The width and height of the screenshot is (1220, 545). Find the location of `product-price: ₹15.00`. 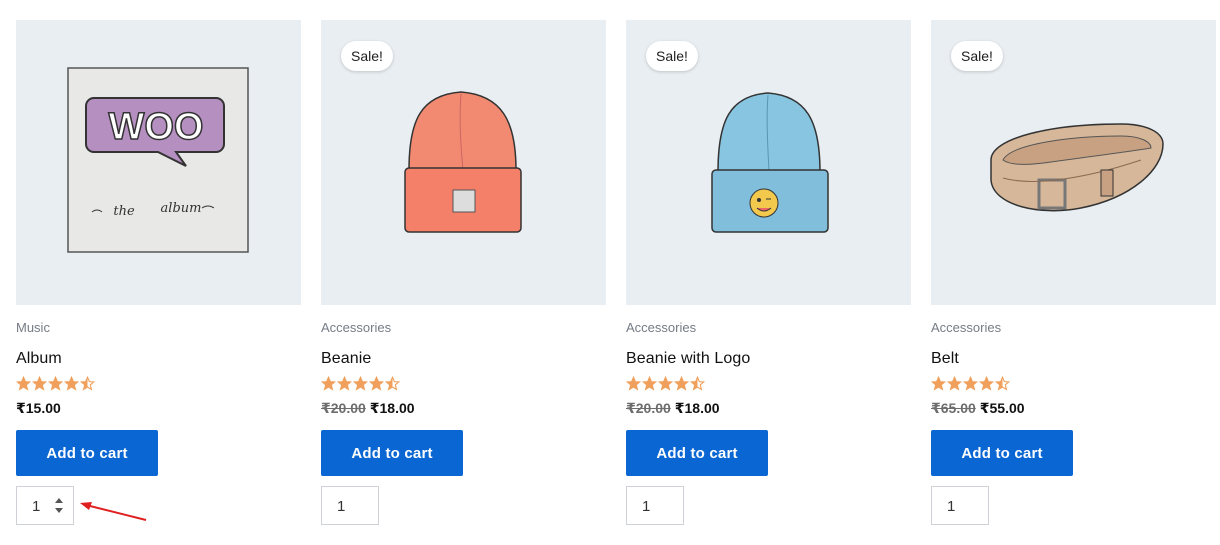

product-price: ₹15.00 is located at coordinates (158, 408).